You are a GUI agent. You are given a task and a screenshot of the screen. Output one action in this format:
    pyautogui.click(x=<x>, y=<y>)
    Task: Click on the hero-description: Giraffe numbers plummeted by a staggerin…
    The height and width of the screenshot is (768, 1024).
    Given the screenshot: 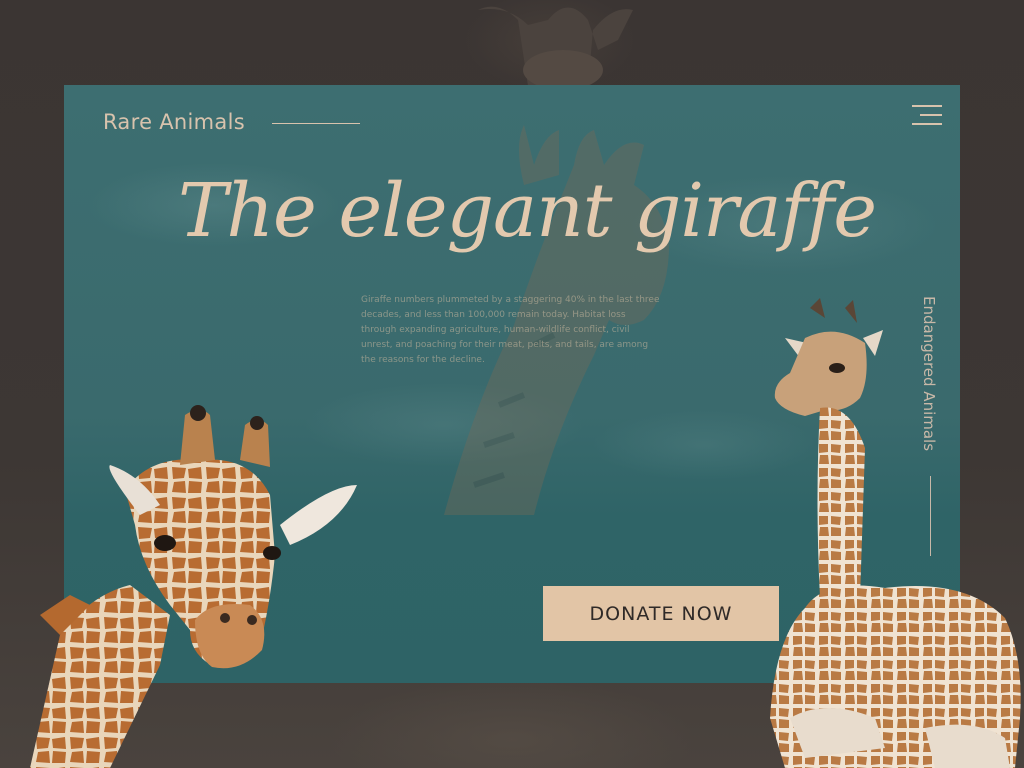 What is the action you would take?
    pyautogui.click(x=510, y=330)
    